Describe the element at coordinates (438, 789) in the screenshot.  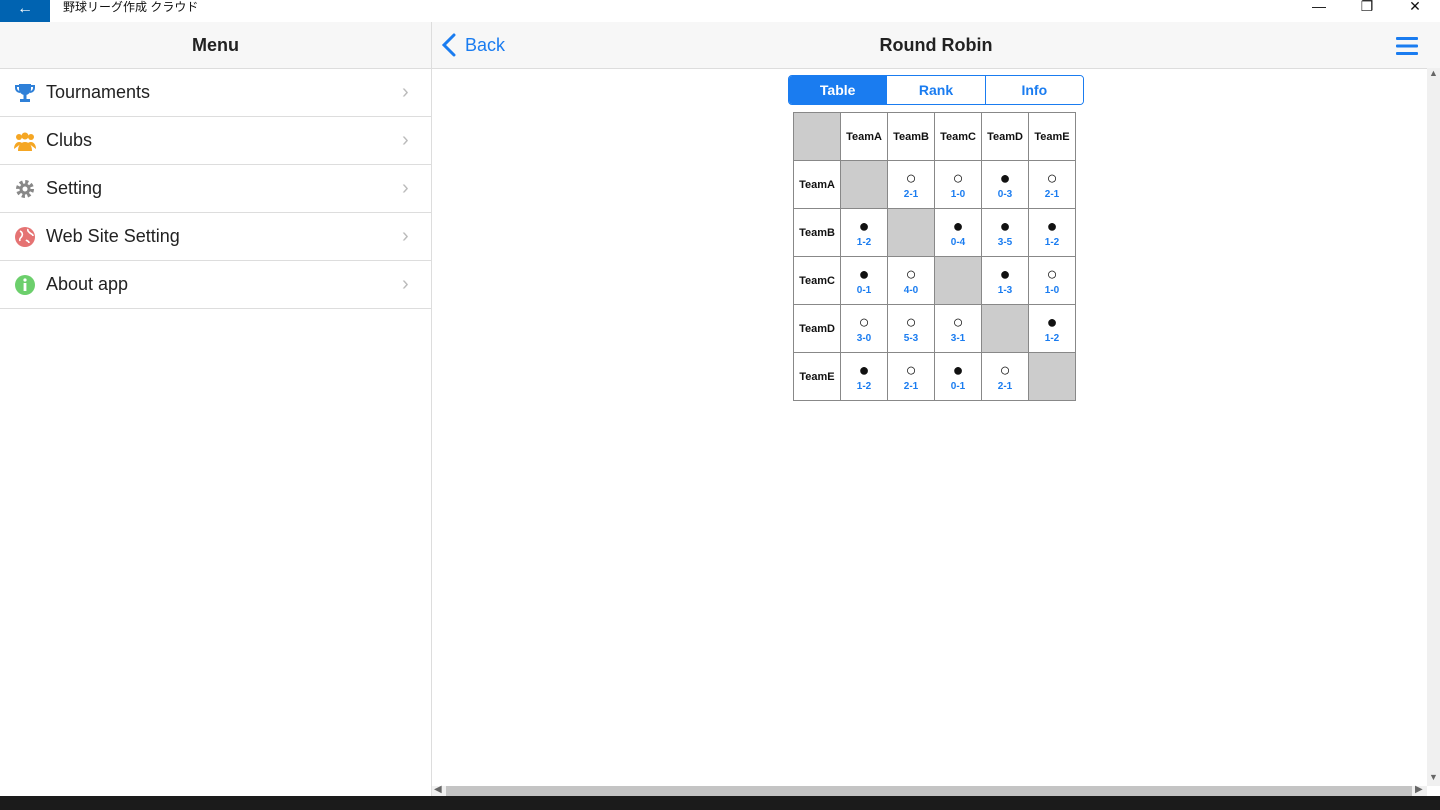
I see `scroll-left-icon: ◀` at that location.